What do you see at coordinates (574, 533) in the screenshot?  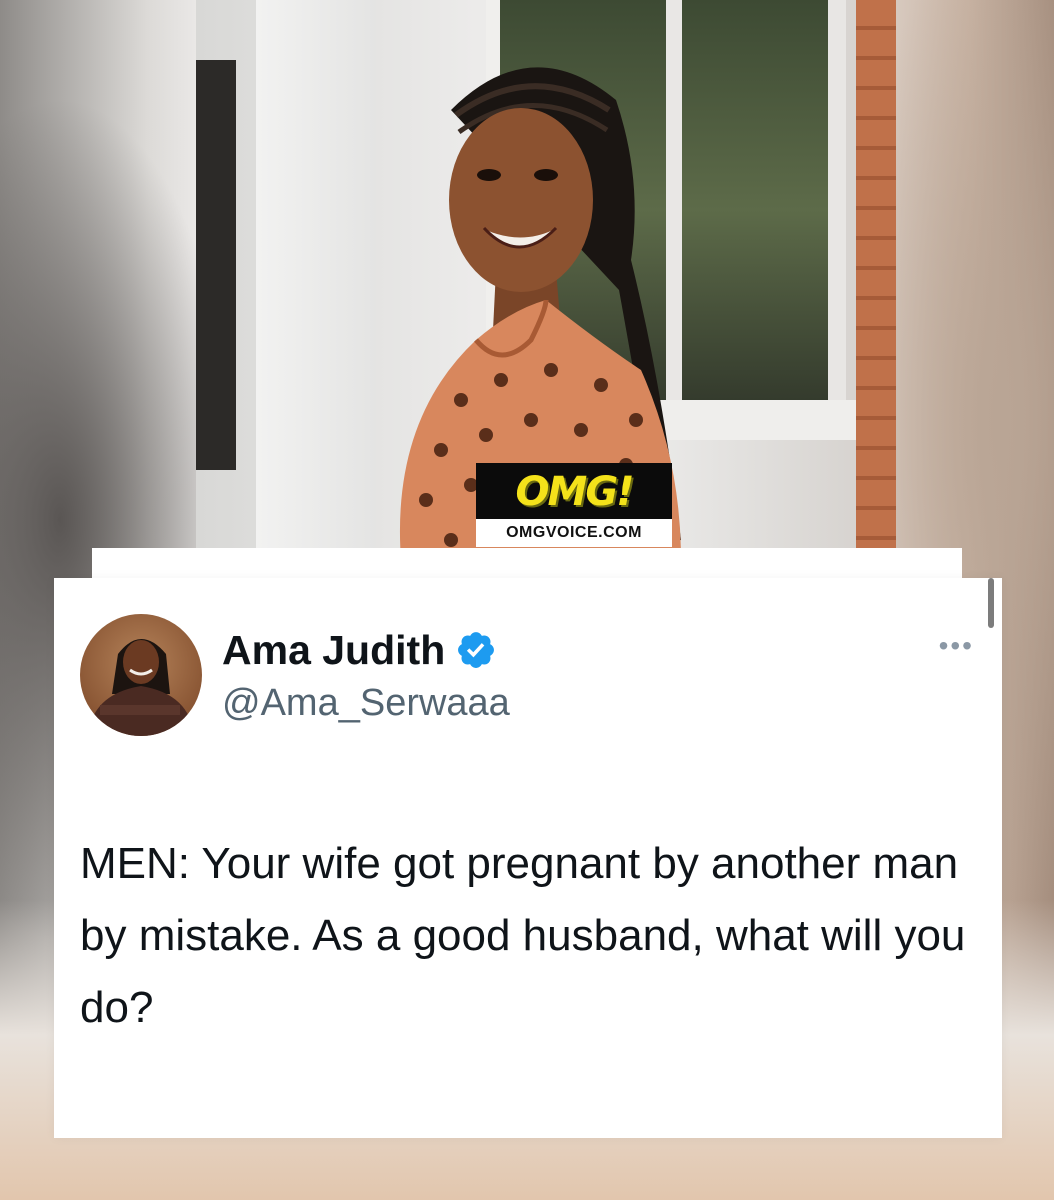 I see `omg-logo-site: OMGVOICE.COM` at bounding box center [574, 533].